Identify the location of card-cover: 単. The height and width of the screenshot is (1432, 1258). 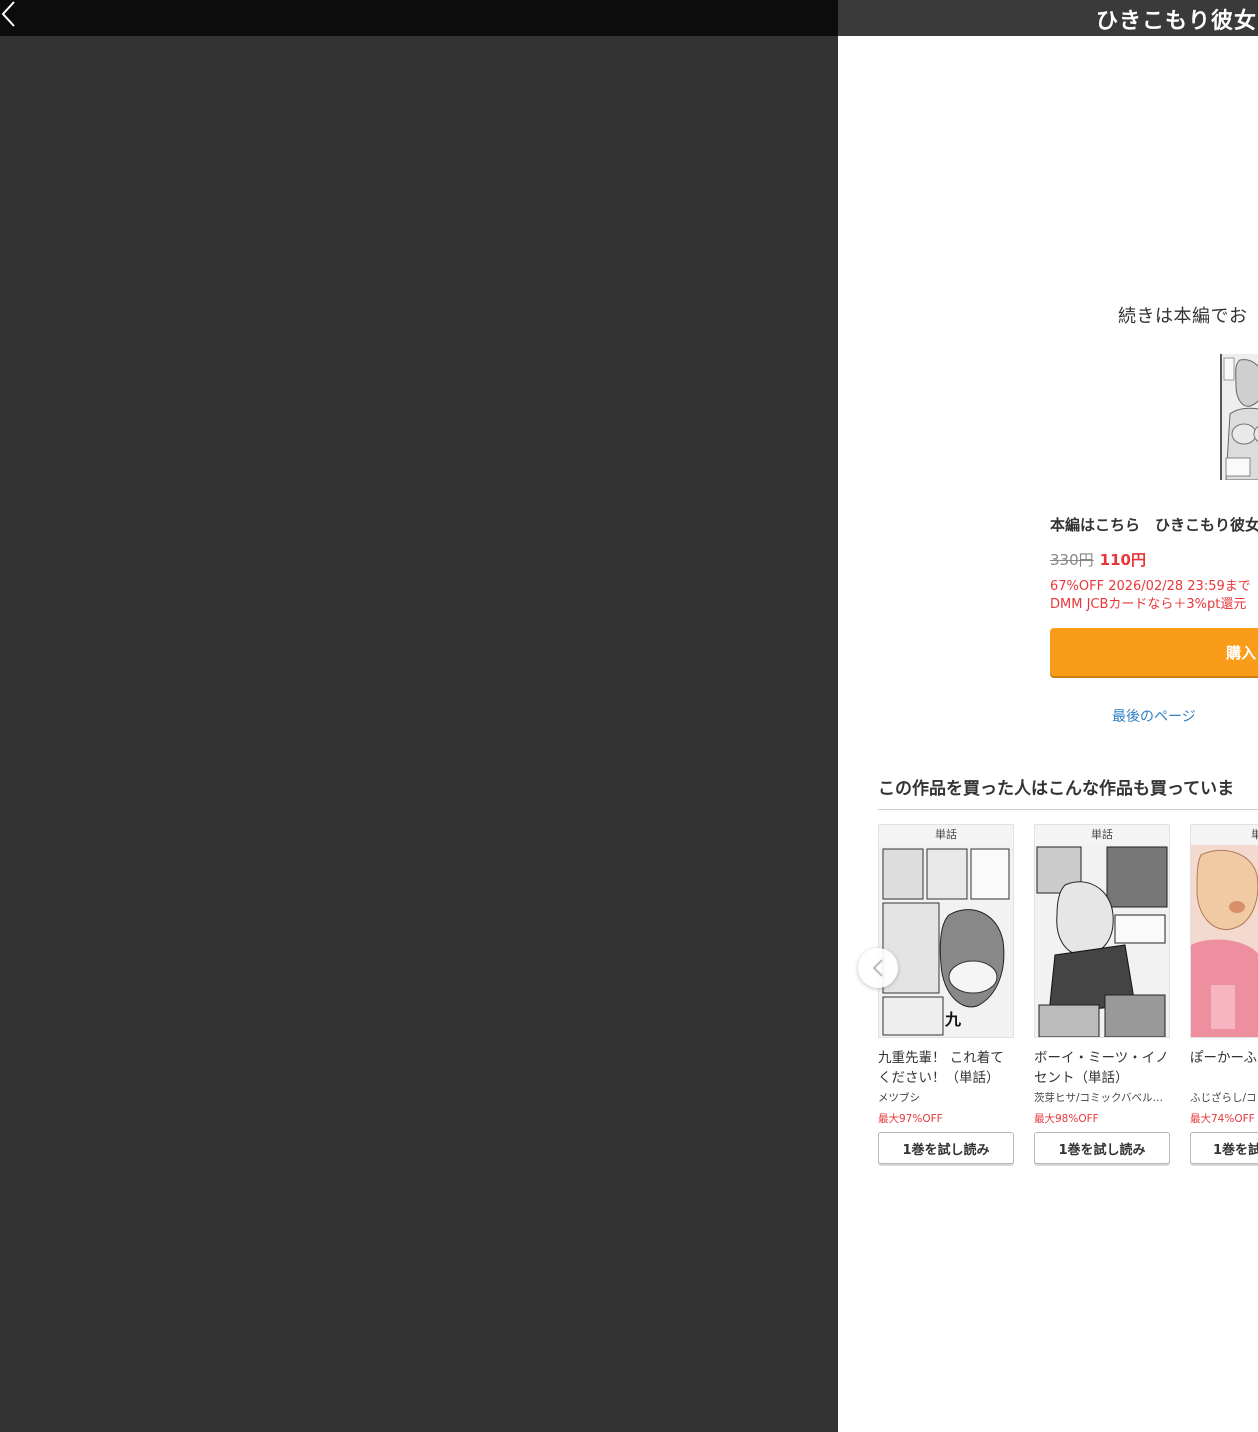
(1224, 931).